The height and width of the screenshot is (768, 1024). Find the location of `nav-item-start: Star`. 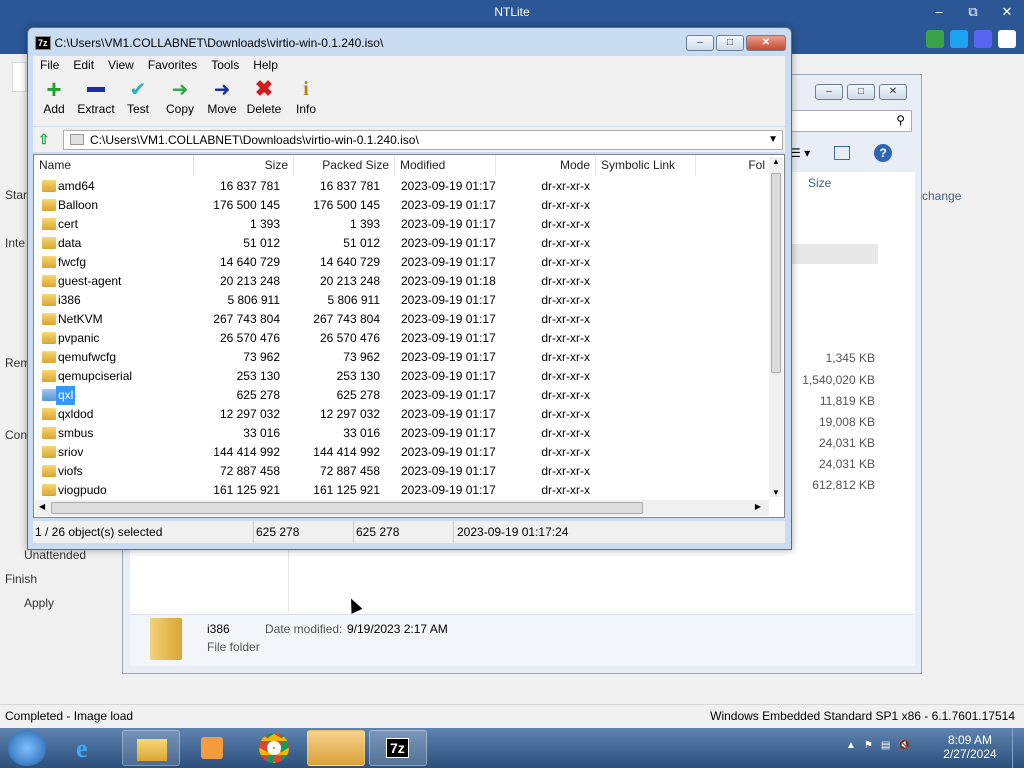

nav-item-start: Star is located at coordinates (16, 195).